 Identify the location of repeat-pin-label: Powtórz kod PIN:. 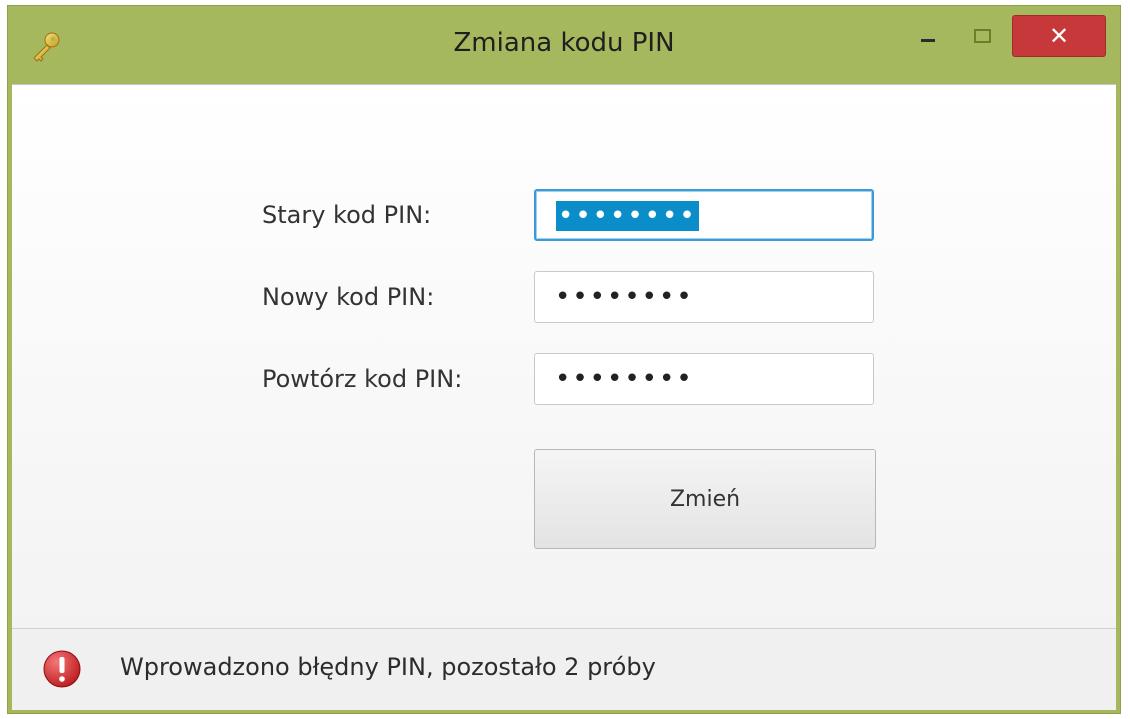
(362, 379).